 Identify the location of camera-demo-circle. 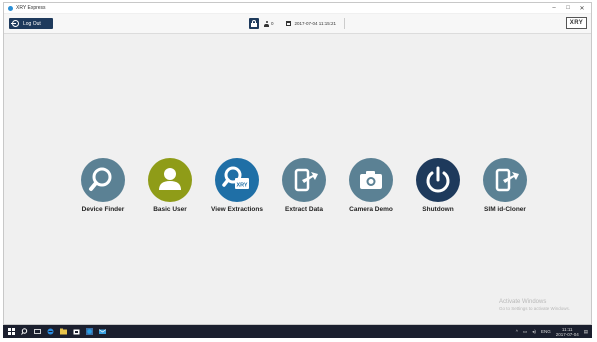
(371, 180).